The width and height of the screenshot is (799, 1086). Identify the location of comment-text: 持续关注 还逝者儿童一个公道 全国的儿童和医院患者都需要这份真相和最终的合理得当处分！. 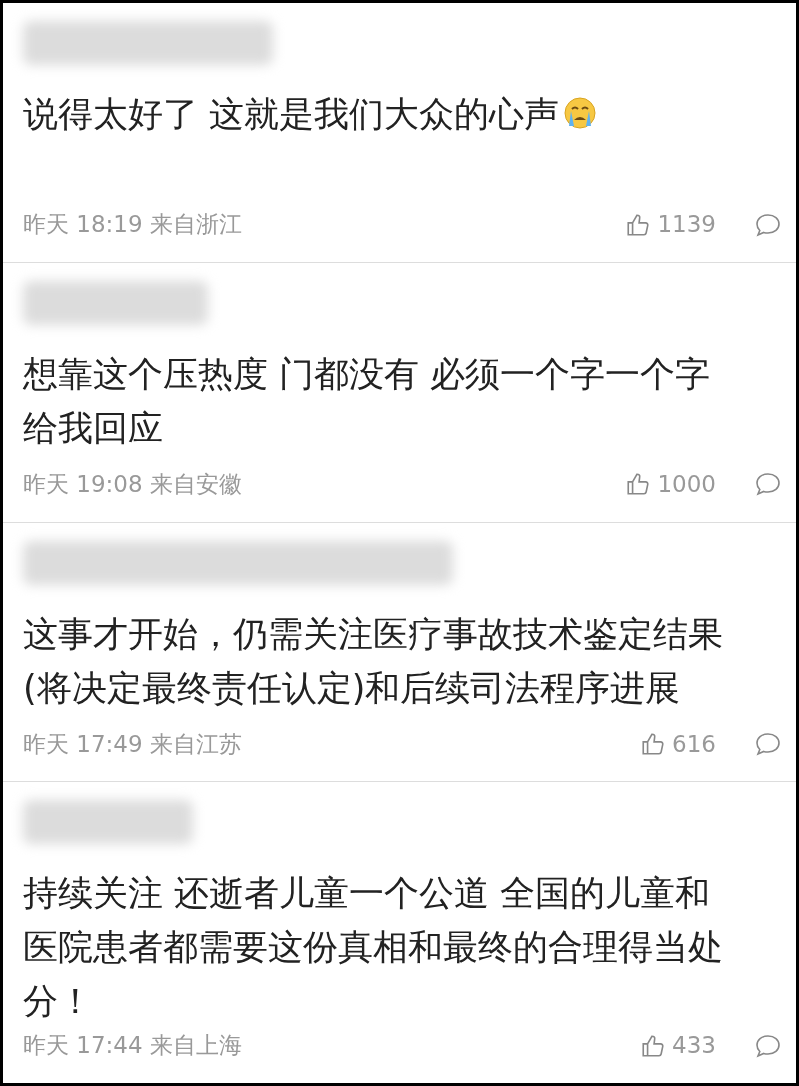
(373, 947).